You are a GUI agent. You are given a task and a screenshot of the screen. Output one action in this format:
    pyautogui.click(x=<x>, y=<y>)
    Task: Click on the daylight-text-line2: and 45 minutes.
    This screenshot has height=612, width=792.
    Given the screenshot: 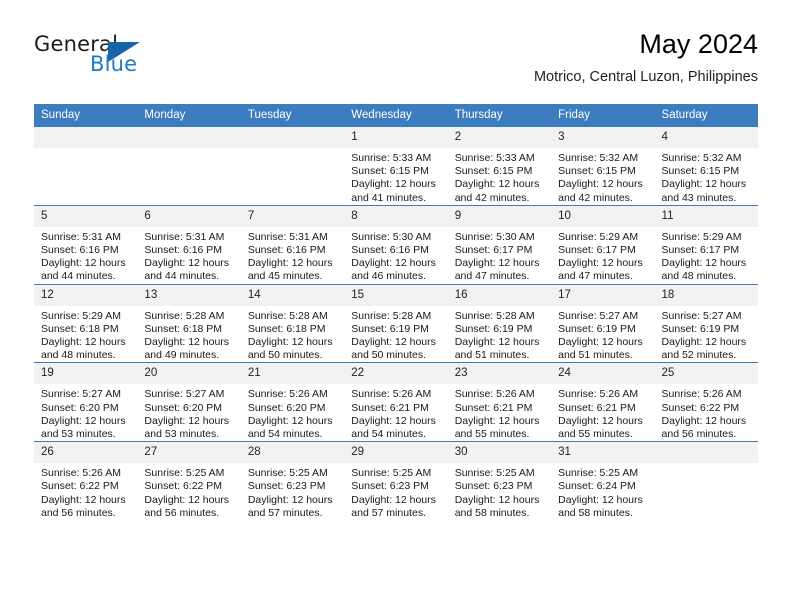 What is the action you would take?
    pyautogui.click(x=285, y=276)
    